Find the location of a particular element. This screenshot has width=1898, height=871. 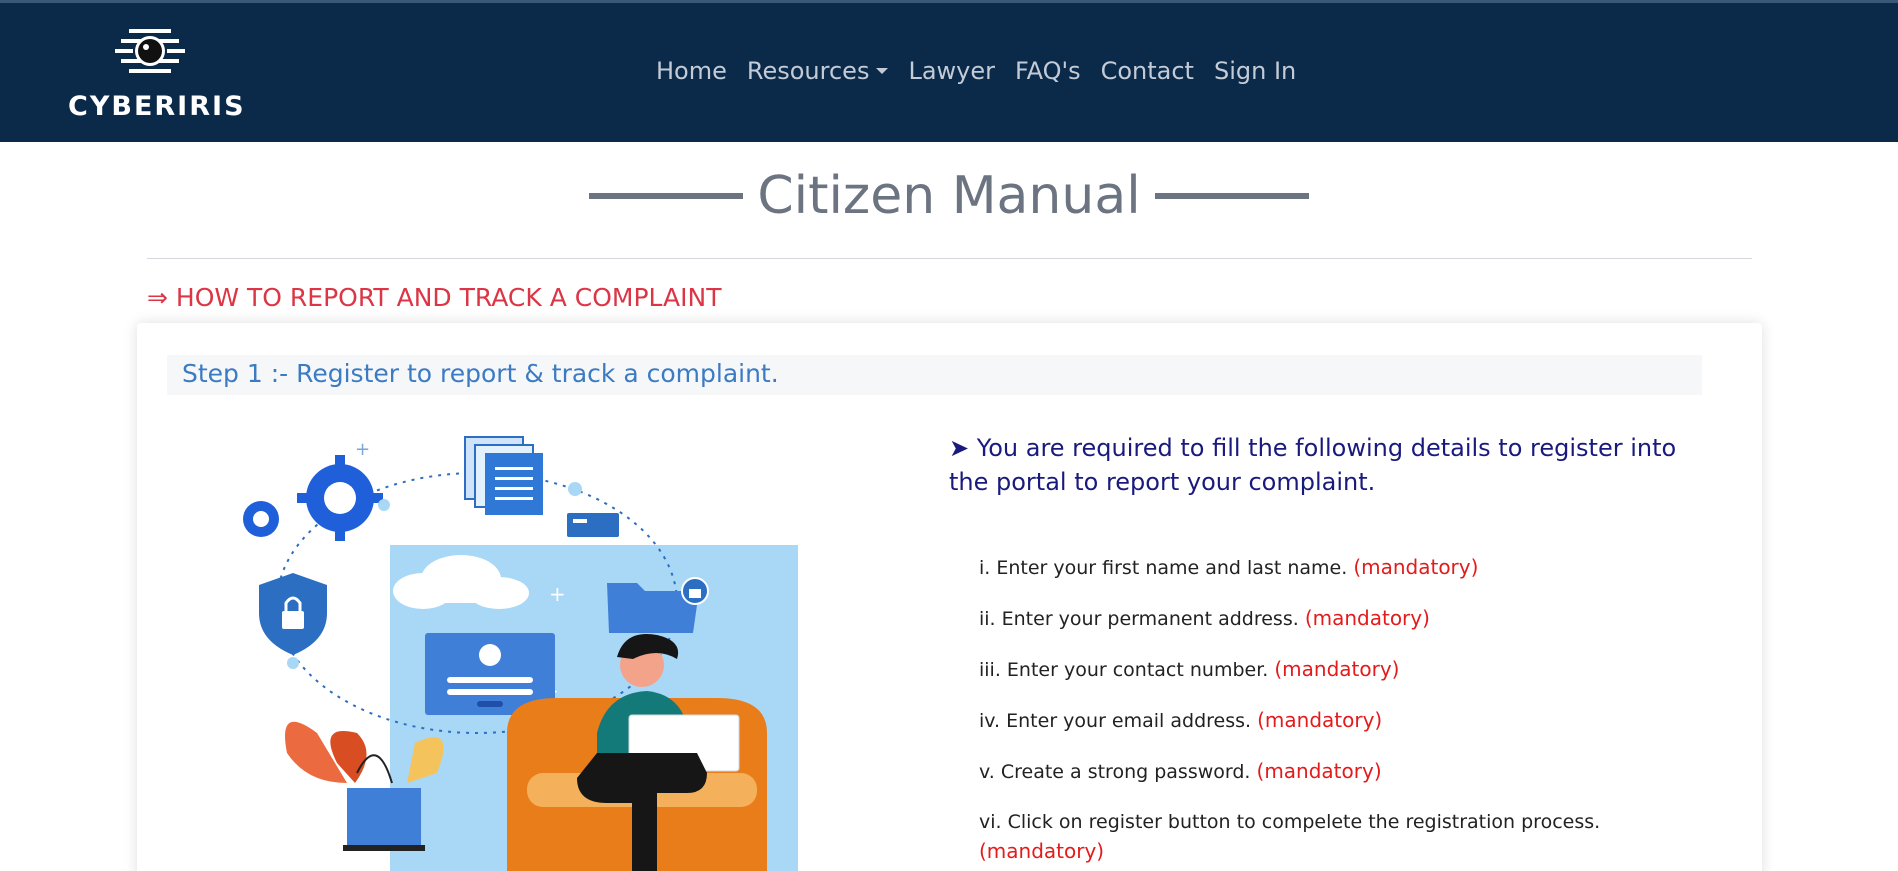

nav-resources: Resources is located at coordinates (818, 71).